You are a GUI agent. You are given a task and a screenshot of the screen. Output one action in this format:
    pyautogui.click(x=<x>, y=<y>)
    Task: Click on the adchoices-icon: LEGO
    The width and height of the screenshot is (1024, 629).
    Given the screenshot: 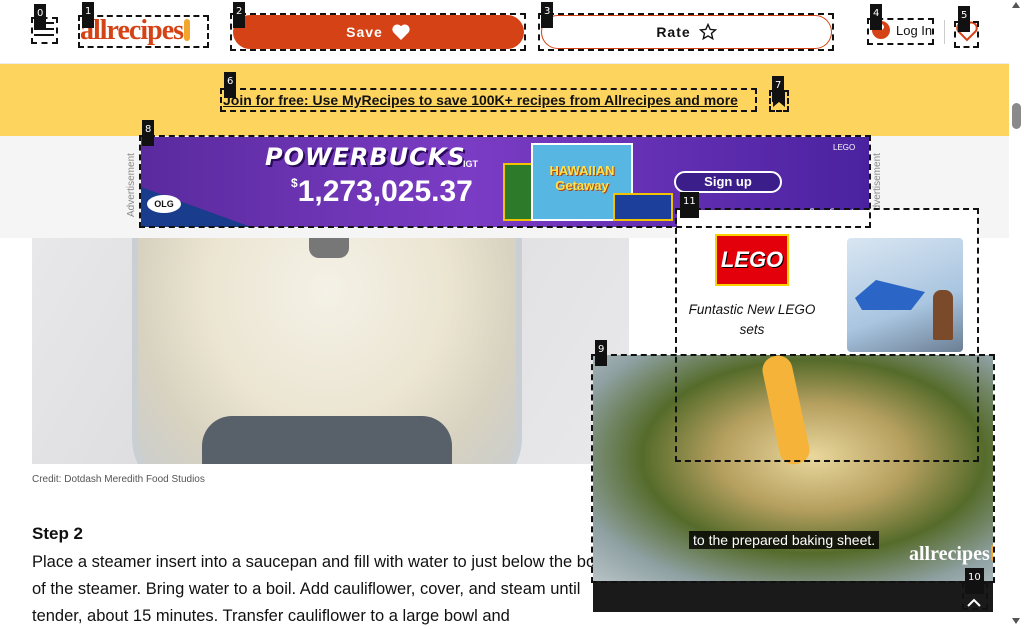 What is the action you would take?
    pyautogui.click(x=844, y=147)
    